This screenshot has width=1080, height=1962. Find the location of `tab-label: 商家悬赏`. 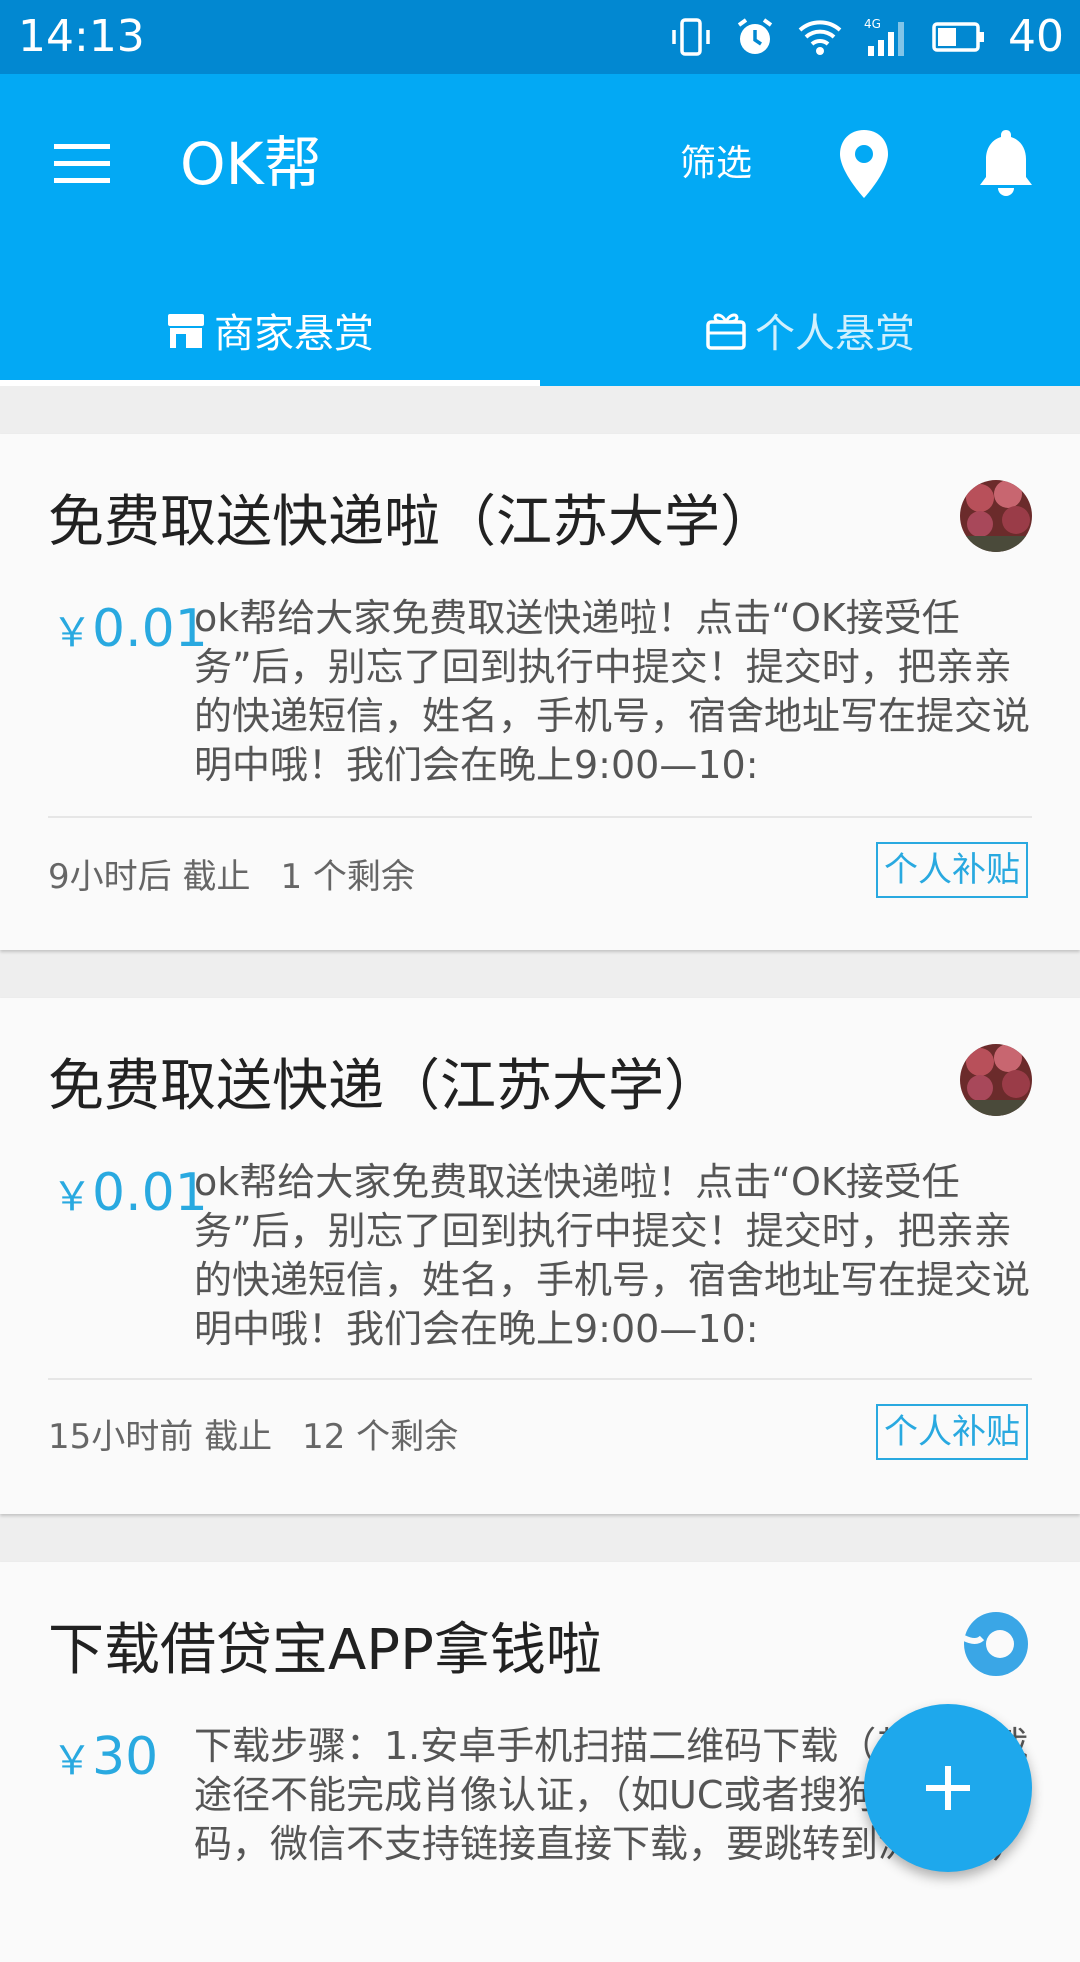

tab-label: 商家悬赏 is located at coordinates (294, 334).